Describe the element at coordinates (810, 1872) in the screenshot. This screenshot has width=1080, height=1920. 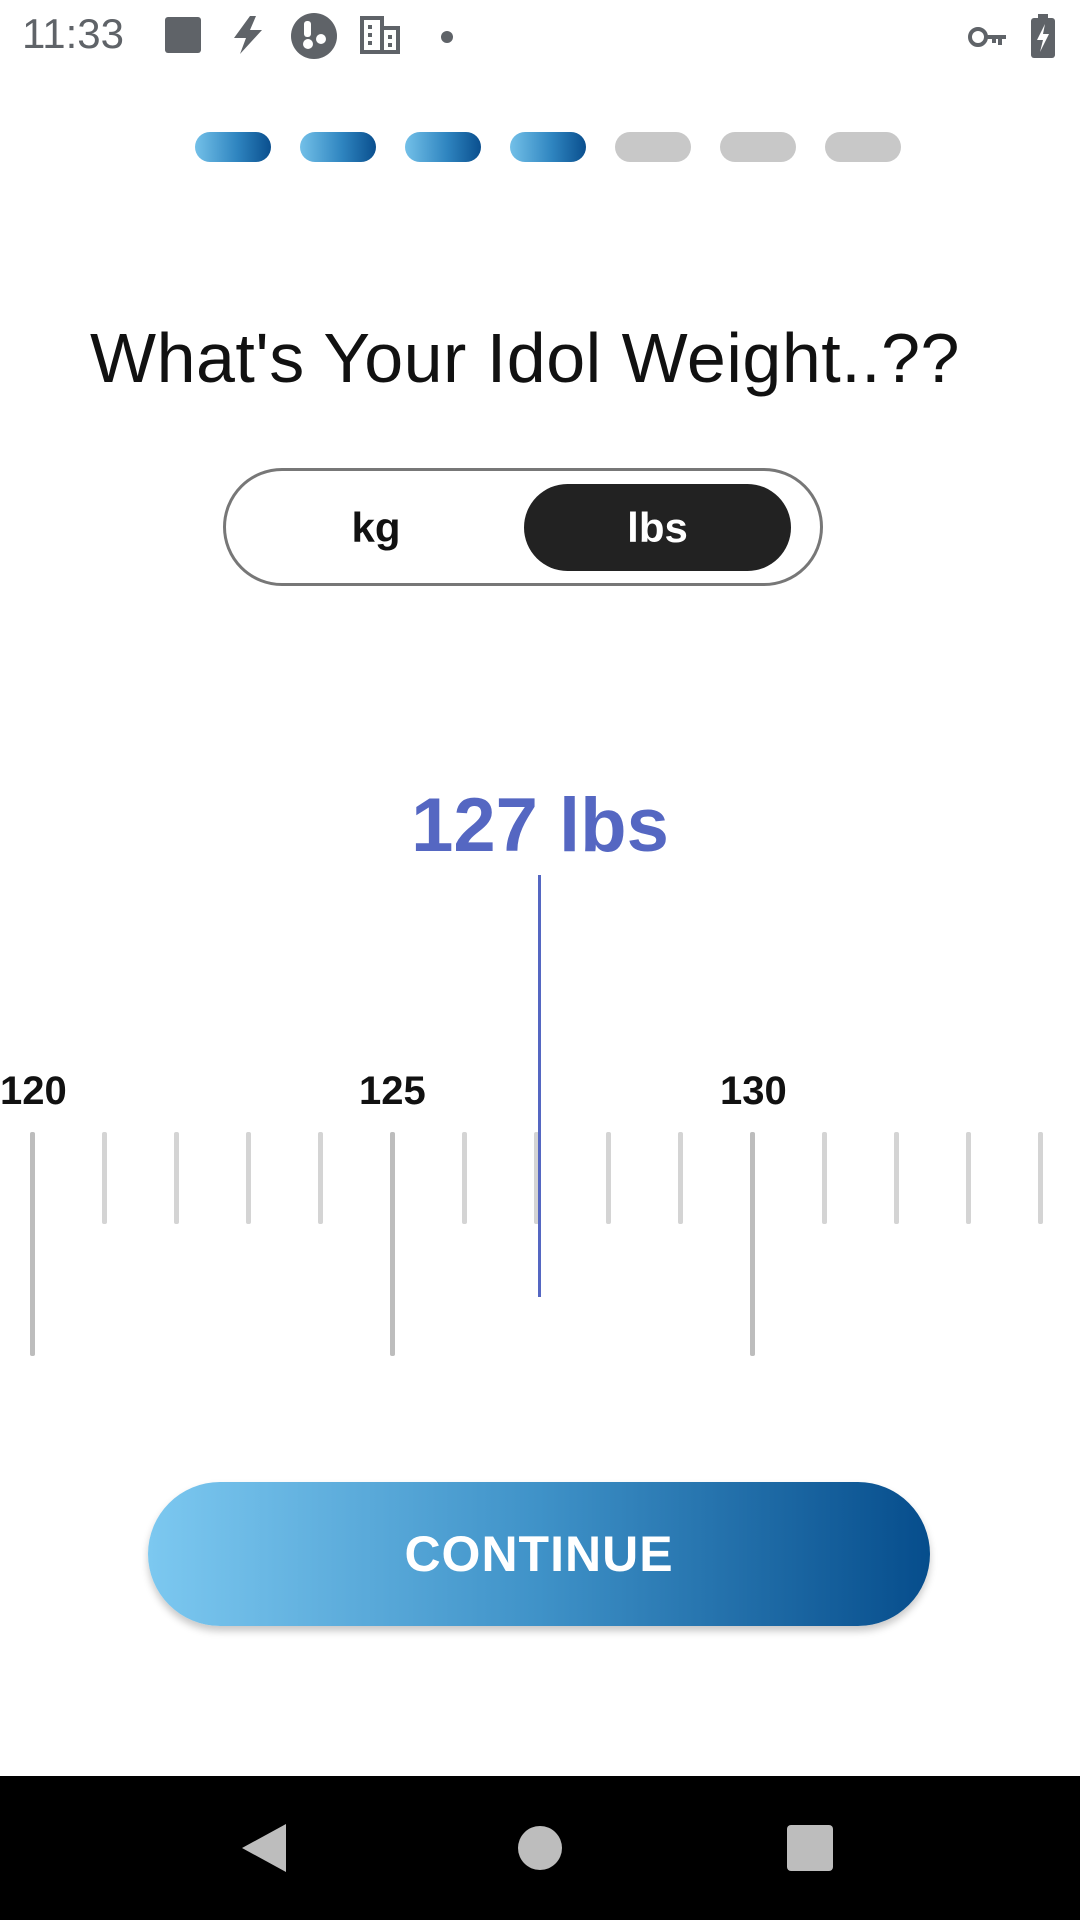
I see `recents-square-icon` at that location.